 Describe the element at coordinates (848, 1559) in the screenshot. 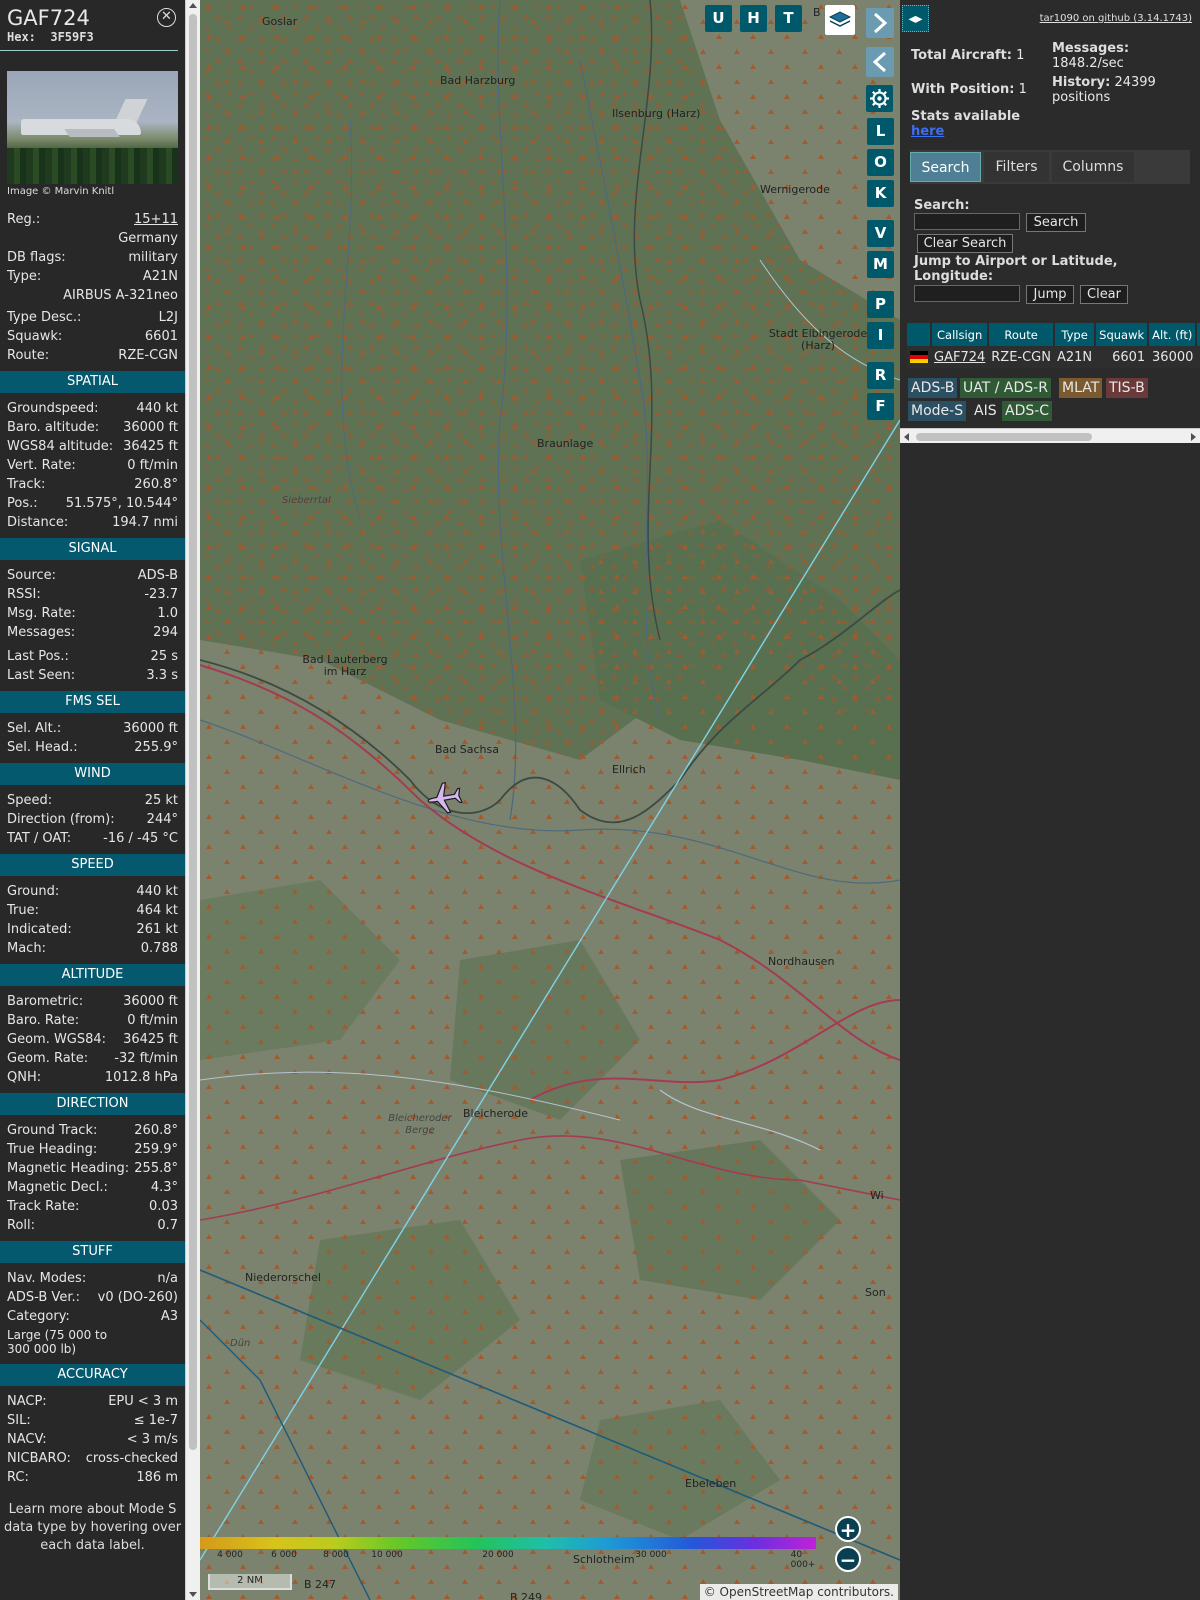

I see `minus-icon: −` at that location.